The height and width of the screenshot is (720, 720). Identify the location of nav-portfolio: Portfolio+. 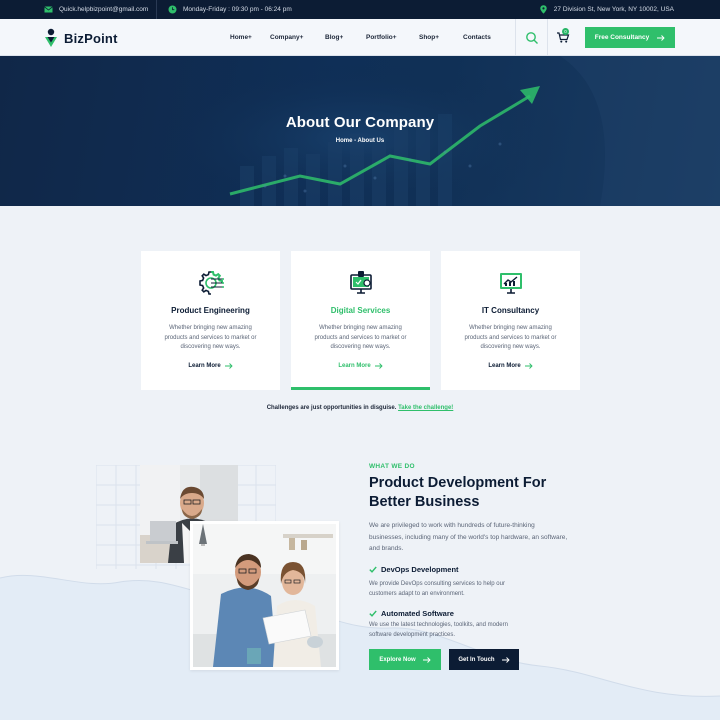
(381, 37).